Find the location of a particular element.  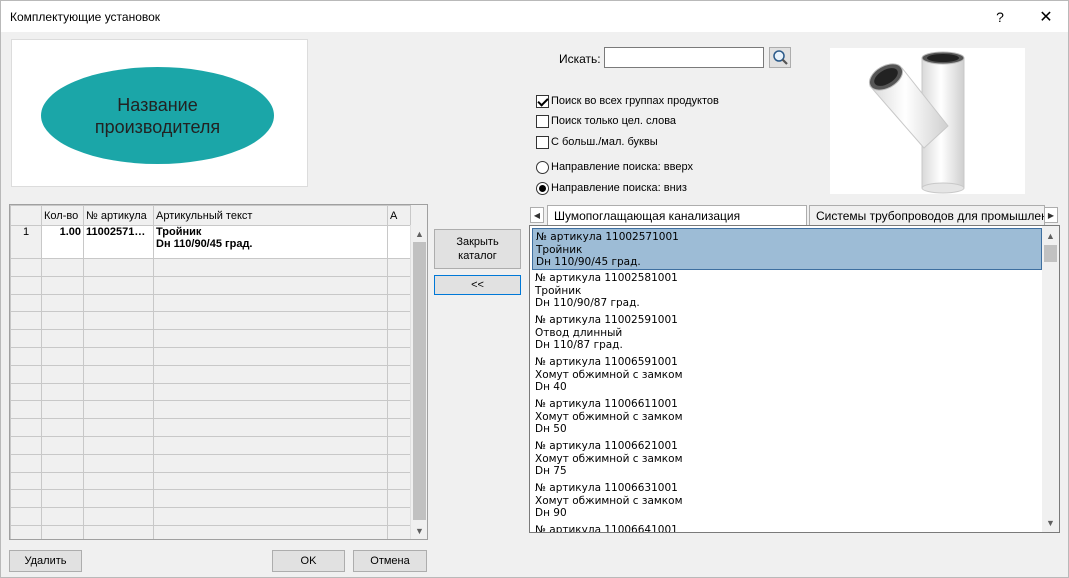

item-size: Dн 75 is located at coordinates (551, 471).